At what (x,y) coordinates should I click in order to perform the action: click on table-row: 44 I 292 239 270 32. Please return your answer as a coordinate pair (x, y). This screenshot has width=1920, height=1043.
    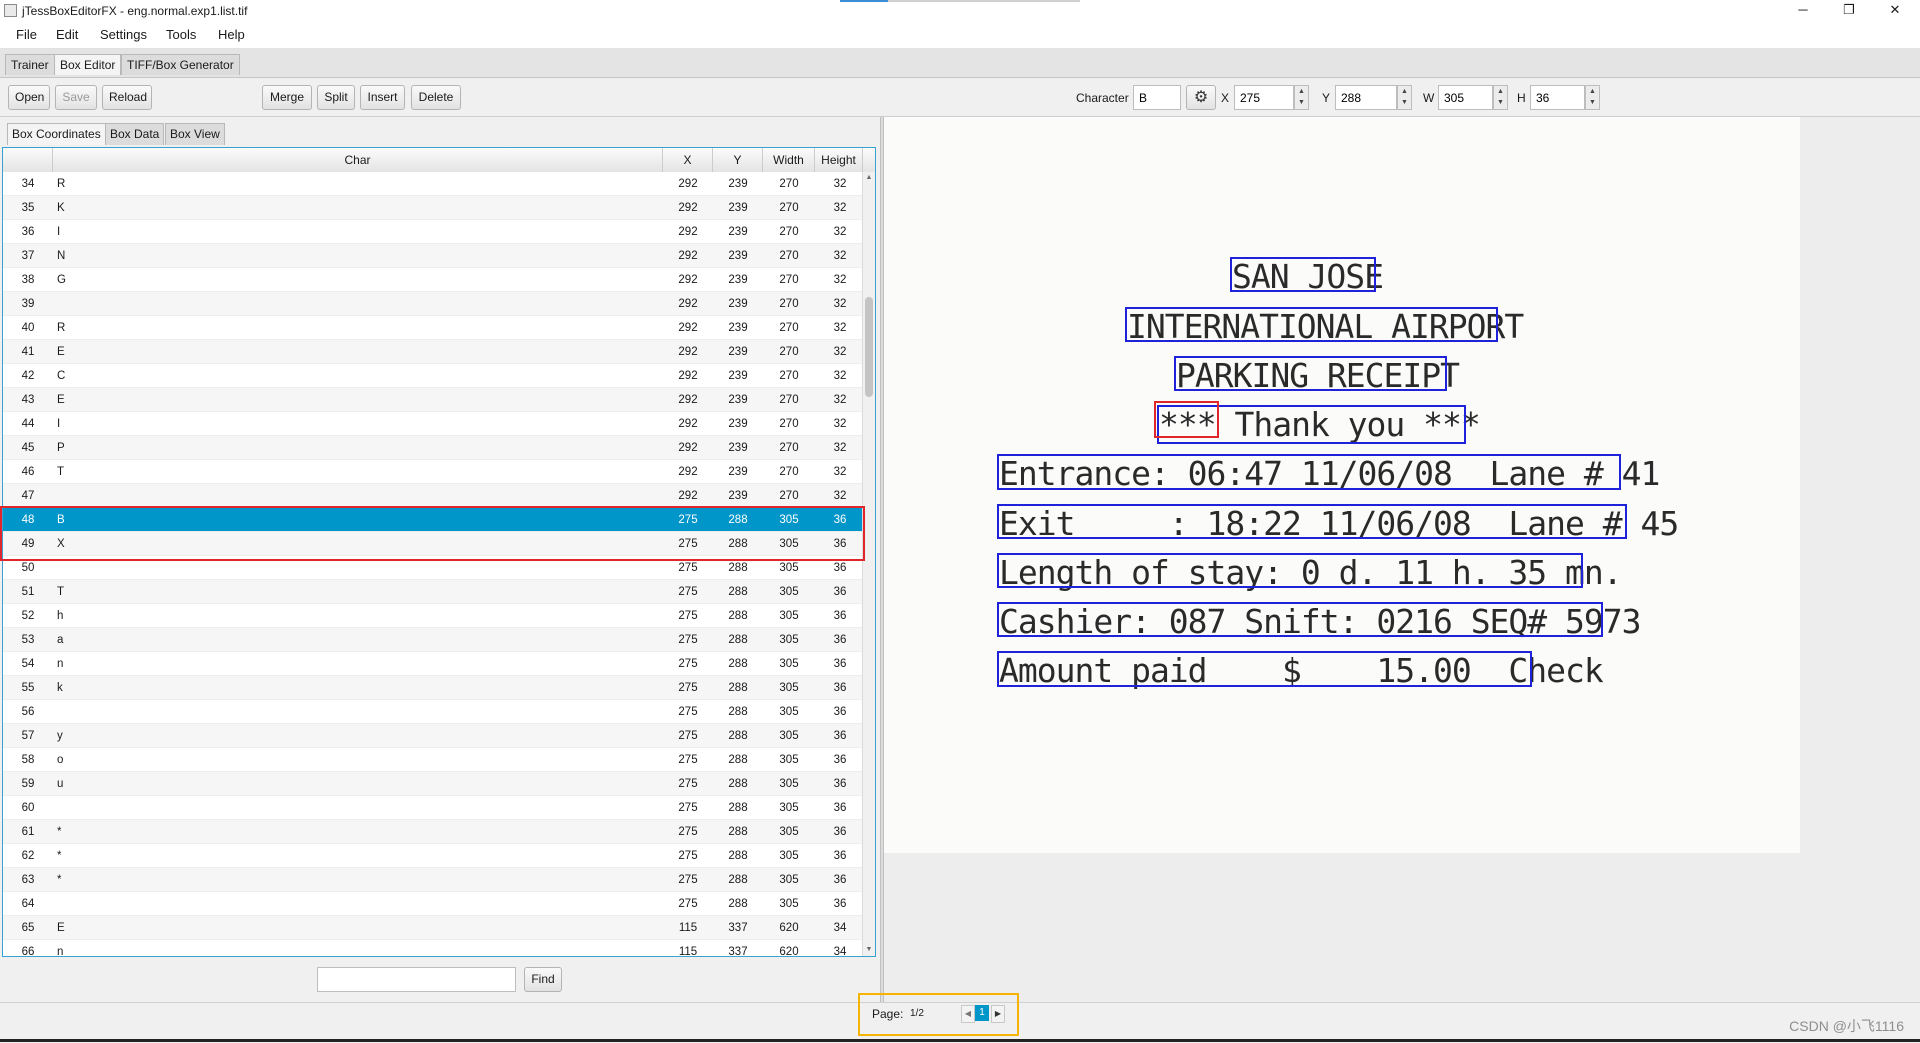
    Looking at the image, I should click on (433, 424).